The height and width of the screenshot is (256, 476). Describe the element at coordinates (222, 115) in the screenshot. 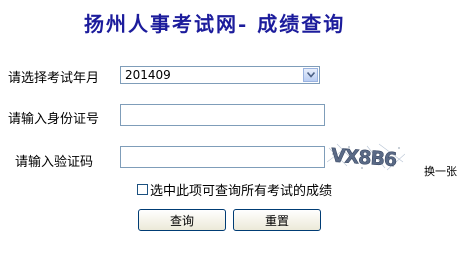

I see `id-number-input` at that location.